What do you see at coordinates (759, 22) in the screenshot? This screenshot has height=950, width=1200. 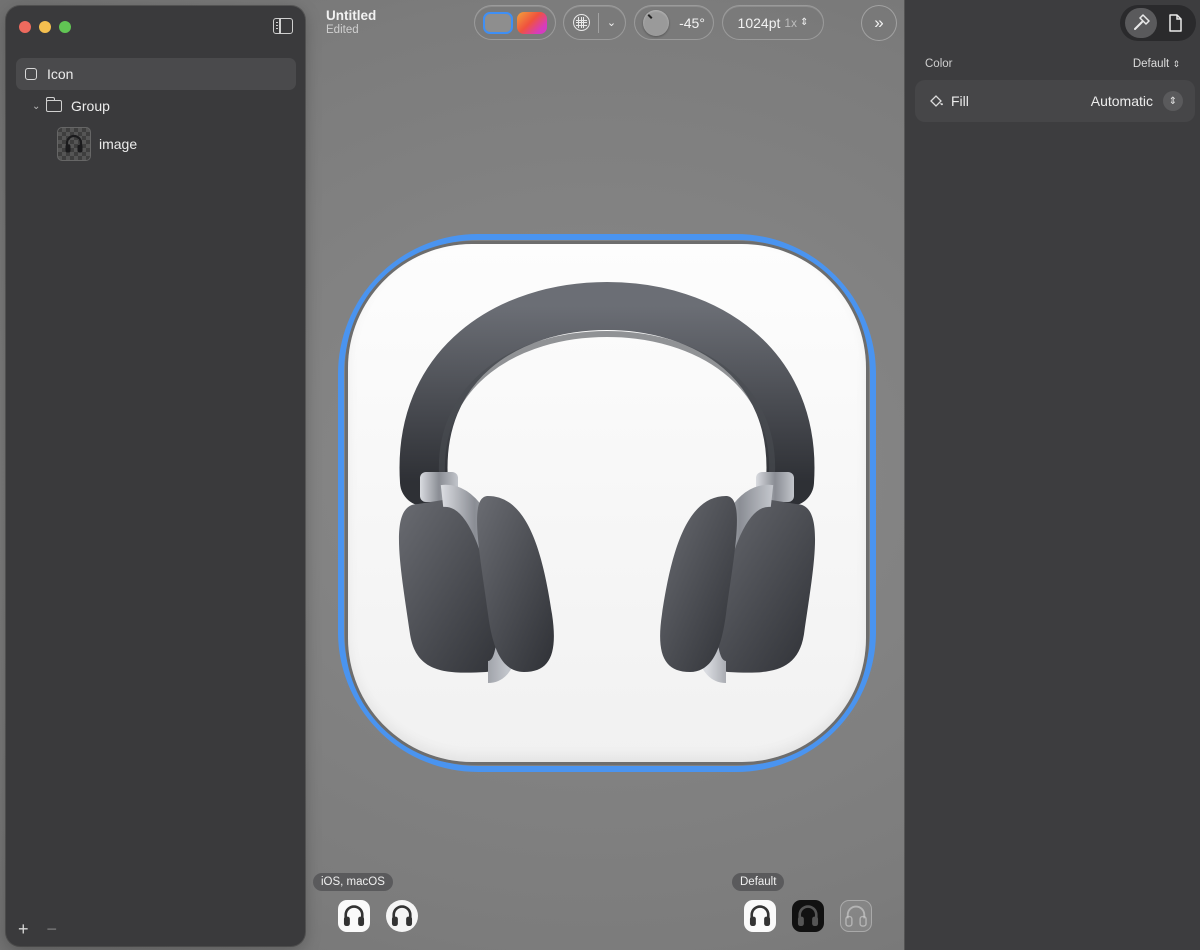 I see `size-value: 1024pt` at bounding box center [759, 22].